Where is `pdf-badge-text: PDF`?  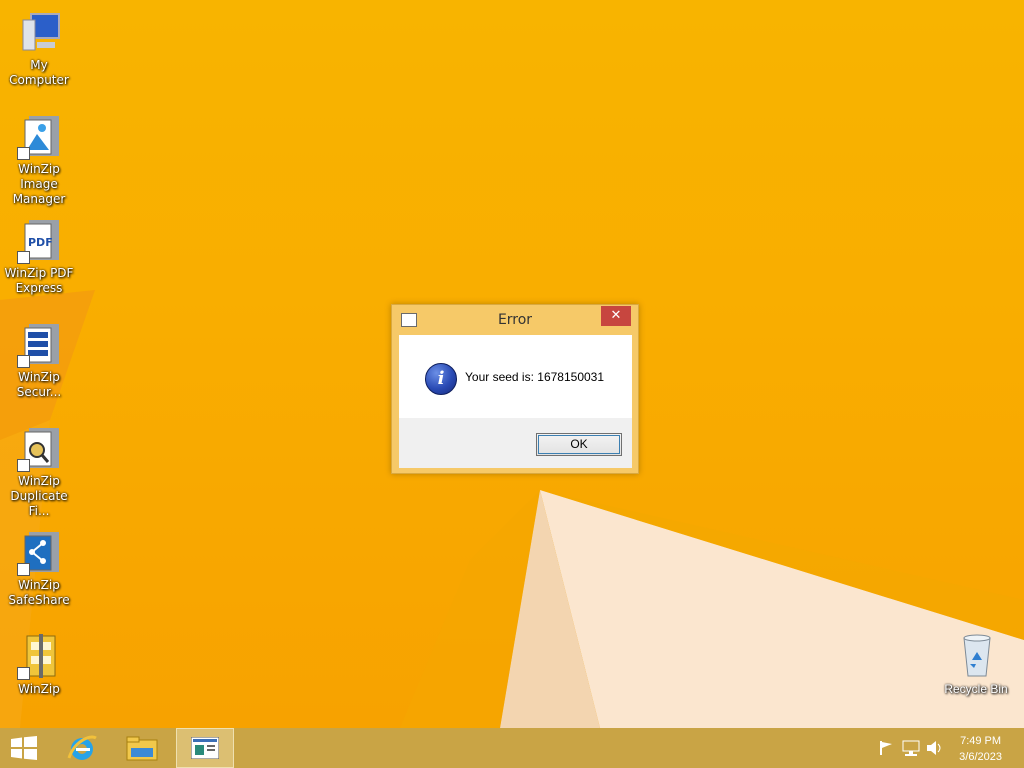 pdf-badge-text: PDF is located at coordinates (40, 242).